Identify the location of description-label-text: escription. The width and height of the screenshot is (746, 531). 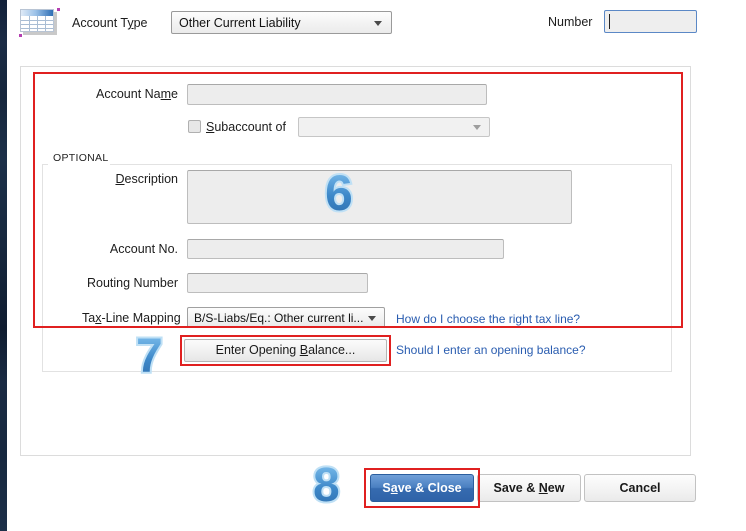
(151, 179).